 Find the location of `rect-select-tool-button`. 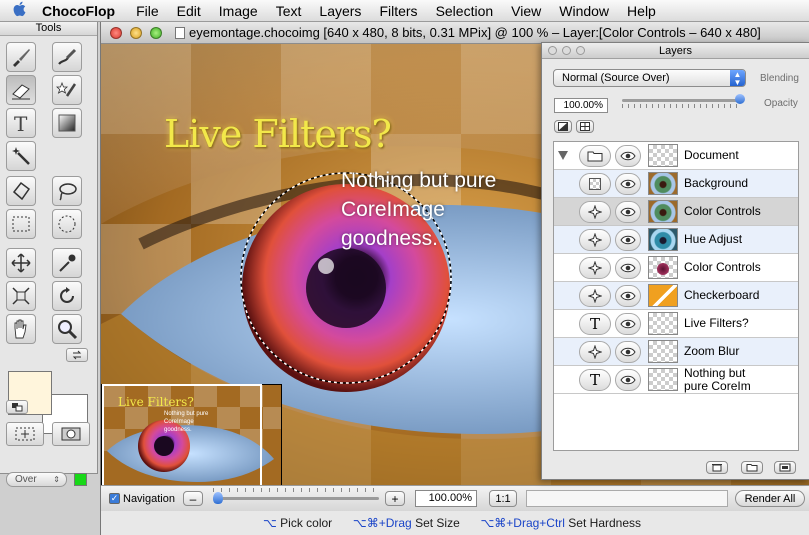

rect-select-tool-button is located at coordinates (21, 224).